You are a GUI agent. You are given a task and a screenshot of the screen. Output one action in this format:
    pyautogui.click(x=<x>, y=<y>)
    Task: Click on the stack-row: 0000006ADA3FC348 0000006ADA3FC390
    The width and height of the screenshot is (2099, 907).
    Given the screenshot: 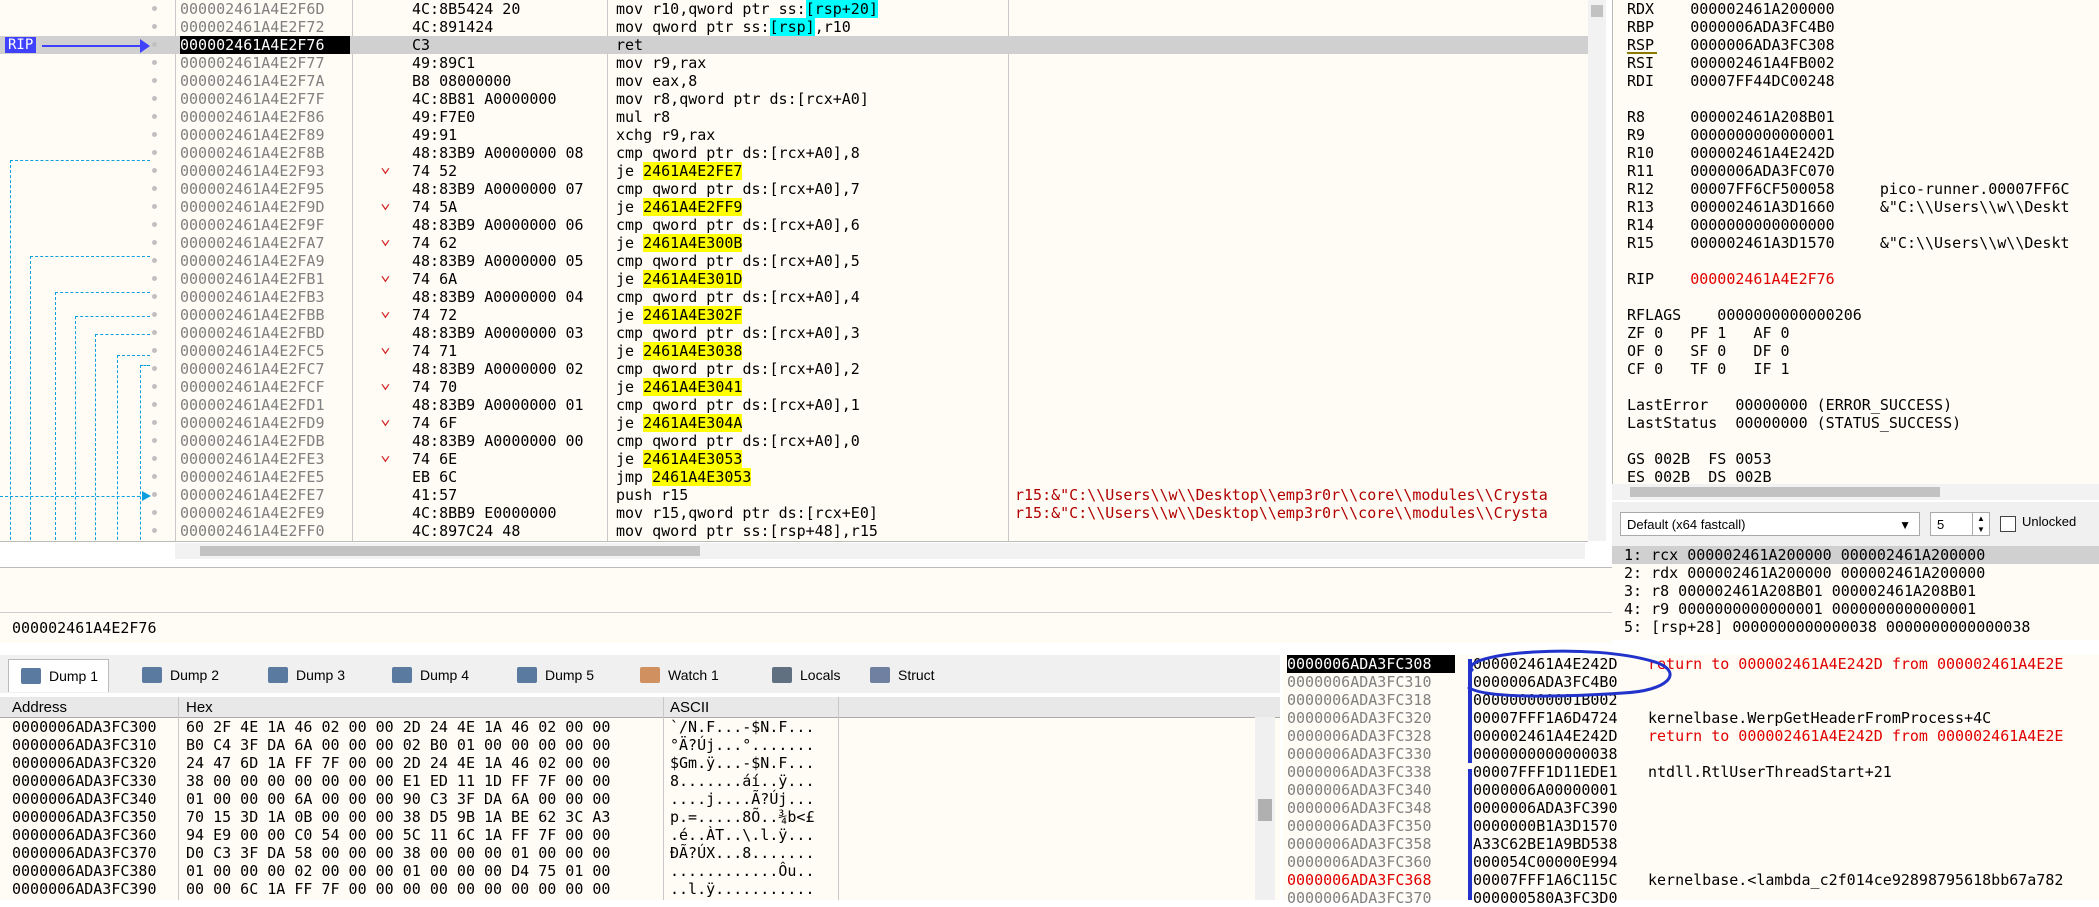 What is the action you would take?
    pyautogui.click(x=1691, y=808)
    